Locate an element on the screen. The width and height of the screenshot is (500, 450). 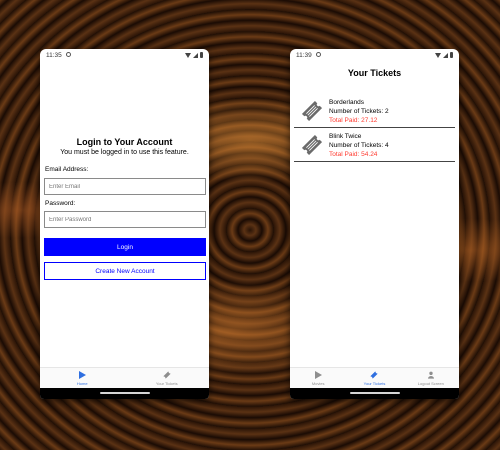
tab-label: Home is located at coordinates (82, 383).